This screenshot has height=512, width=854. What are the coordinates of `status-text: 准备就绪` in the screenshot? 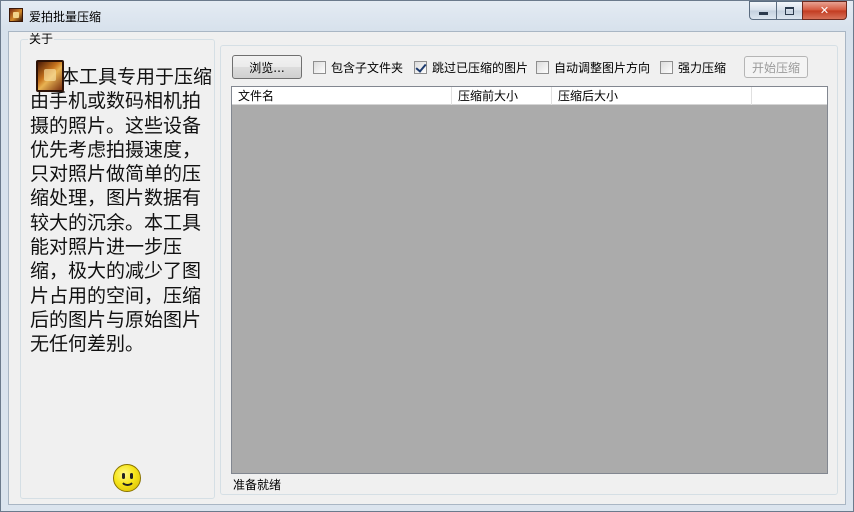 It's located at (257, 485).